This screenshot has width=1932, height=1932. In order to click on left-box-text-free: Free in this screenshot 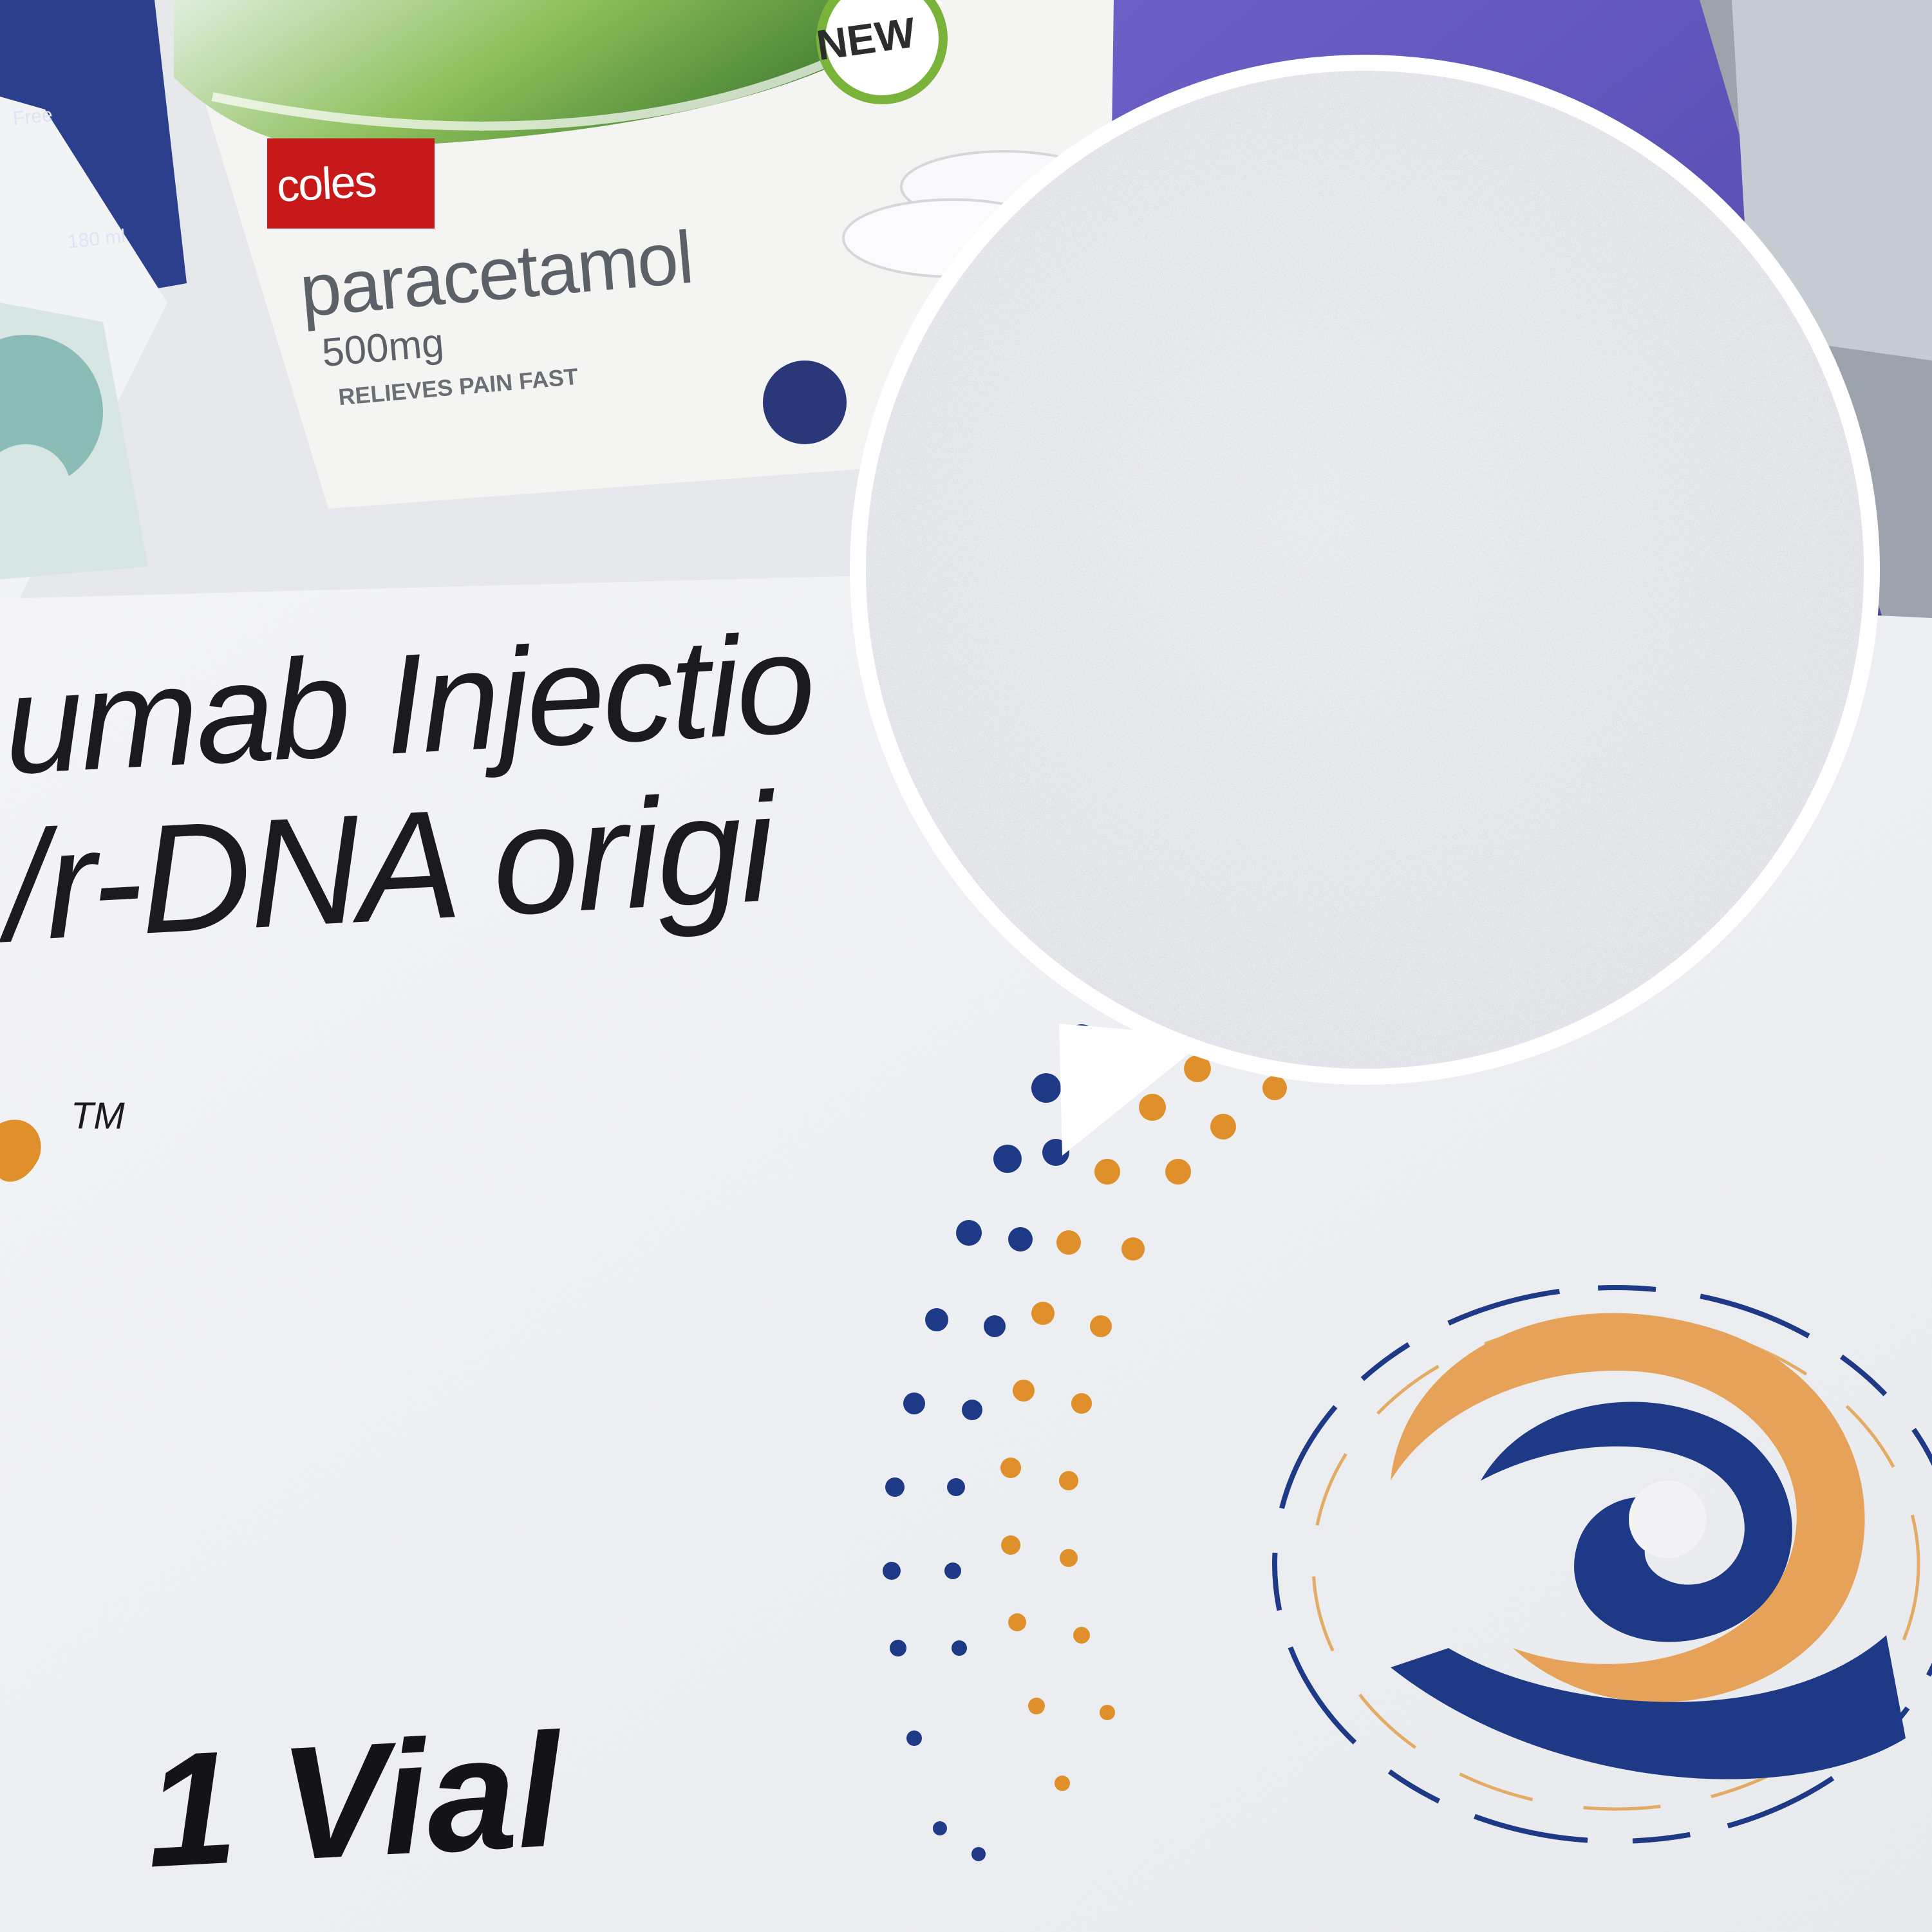, I will do `click(33, 117)`.